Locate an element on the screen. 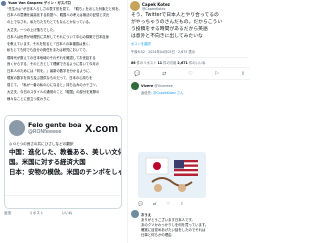  reply-author: おうえ is located at coordinates (146, 214).